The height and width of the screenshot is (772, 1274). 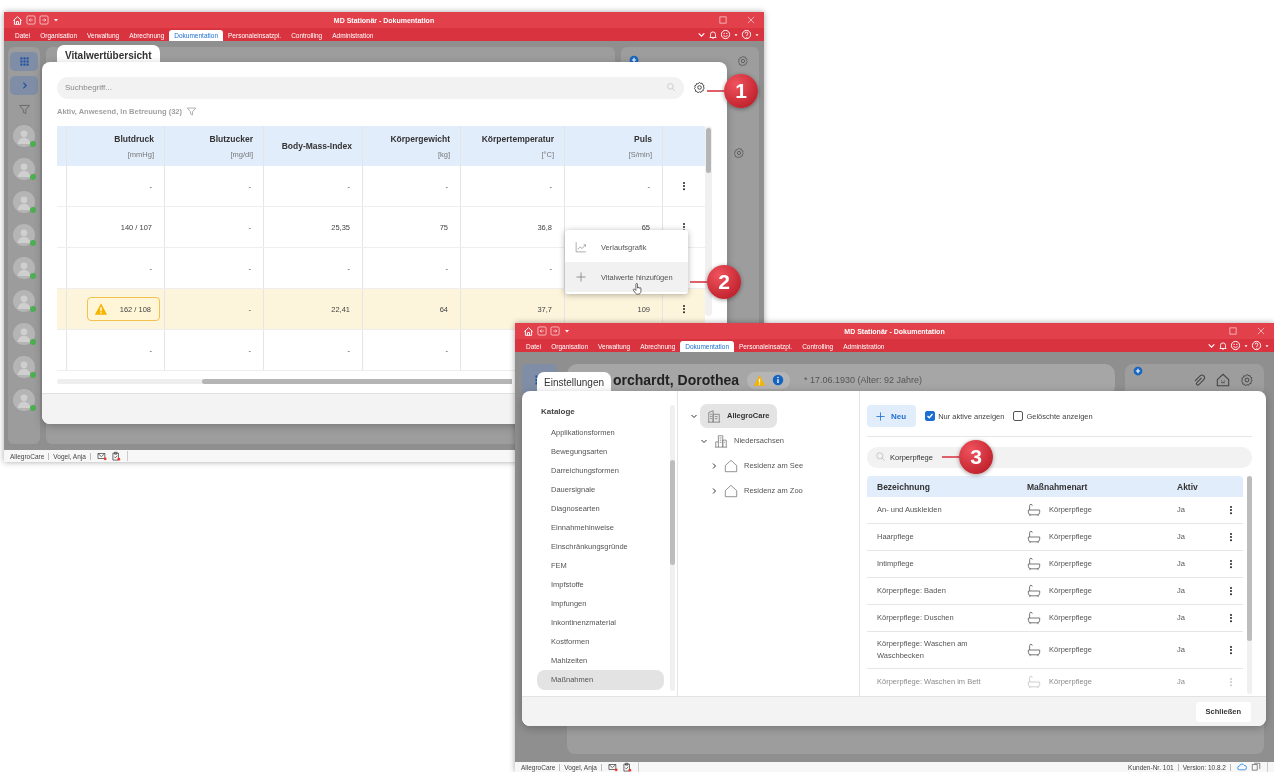 What do you see at coordinates (558, 412) in the screenshot?
I see `section-heading: Kataloge` at bounding box center [558, 412].